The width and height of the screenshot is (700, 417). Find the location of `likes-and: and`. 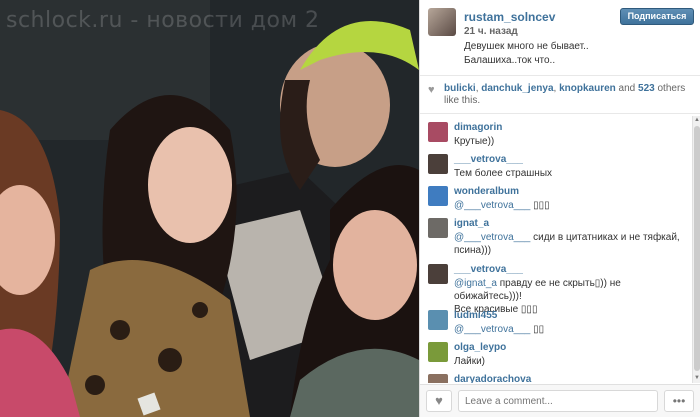

likes-and: and is located at coordinates (627, 88).